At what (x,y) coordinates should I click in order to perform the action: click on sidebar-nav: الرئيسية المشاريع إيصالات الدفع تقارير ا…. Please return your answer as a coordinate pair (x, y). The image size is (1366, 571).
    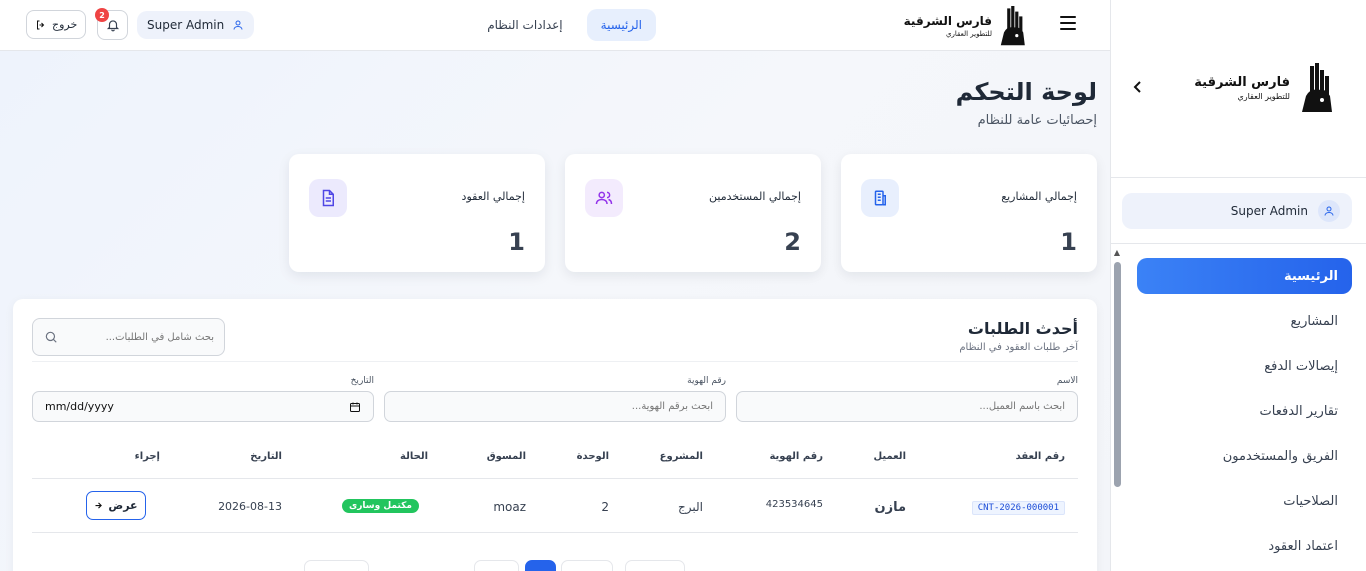
    Looking at the image, I should click on (1244, 414).